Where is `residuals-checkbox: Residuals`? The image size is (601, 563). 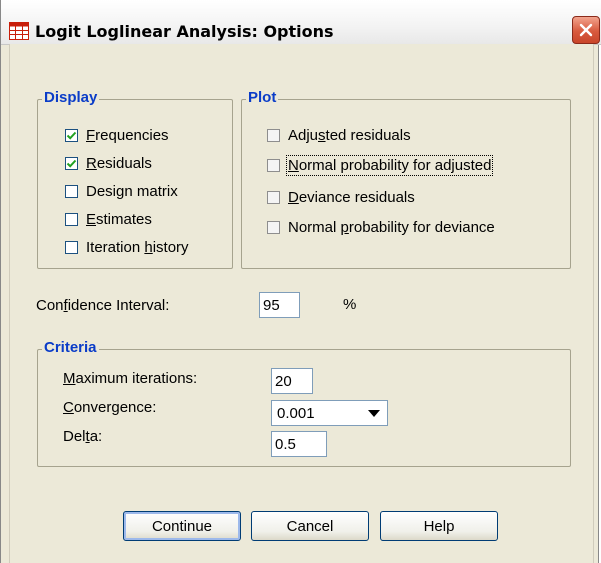
residuals-checkbox: Residuals is located at coordinates (108, 163).